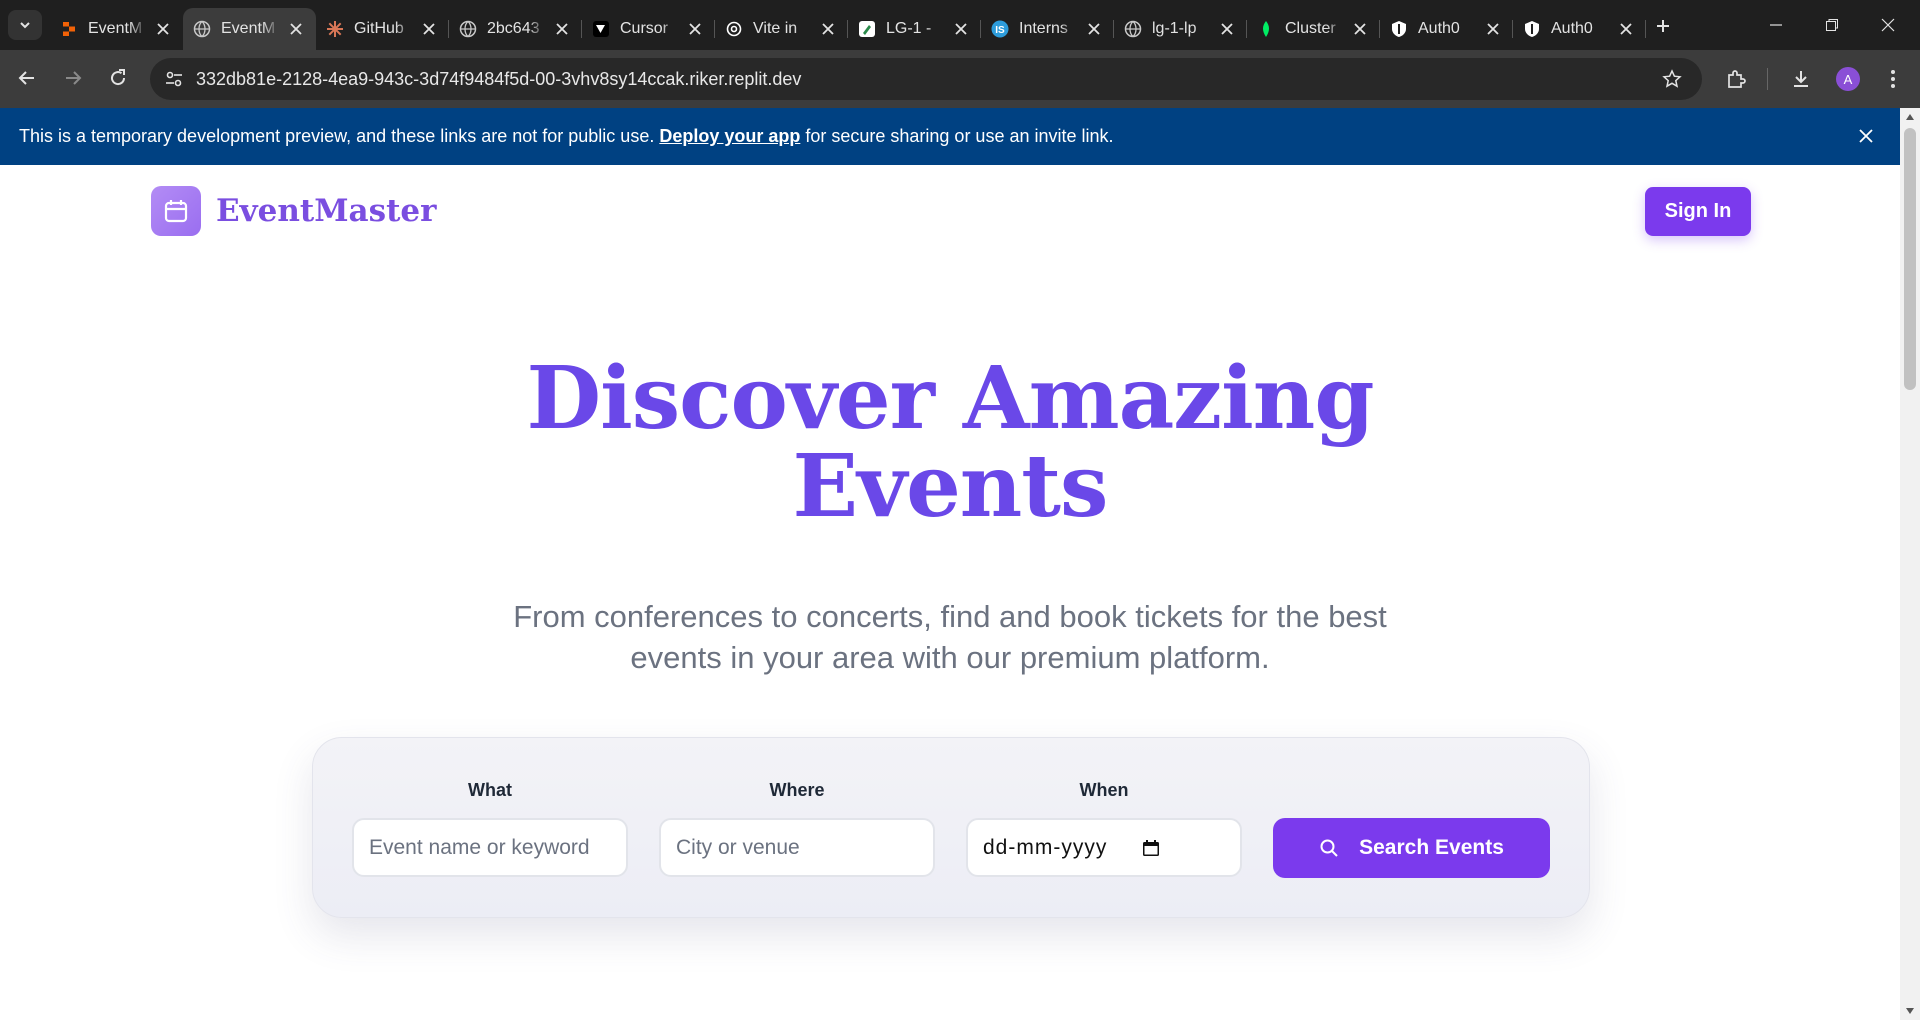  I want to click on triangle-up-icon, so click(1910, 117).